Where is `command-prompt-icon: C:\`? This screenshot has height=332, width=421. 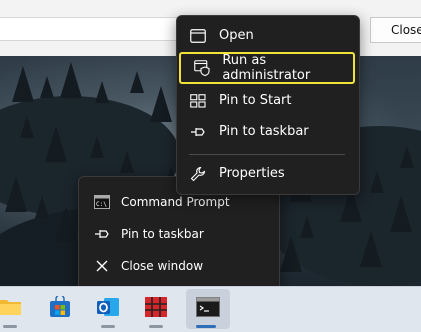 command-prompt-icon: C:\ is located at coordinates (102, 202).